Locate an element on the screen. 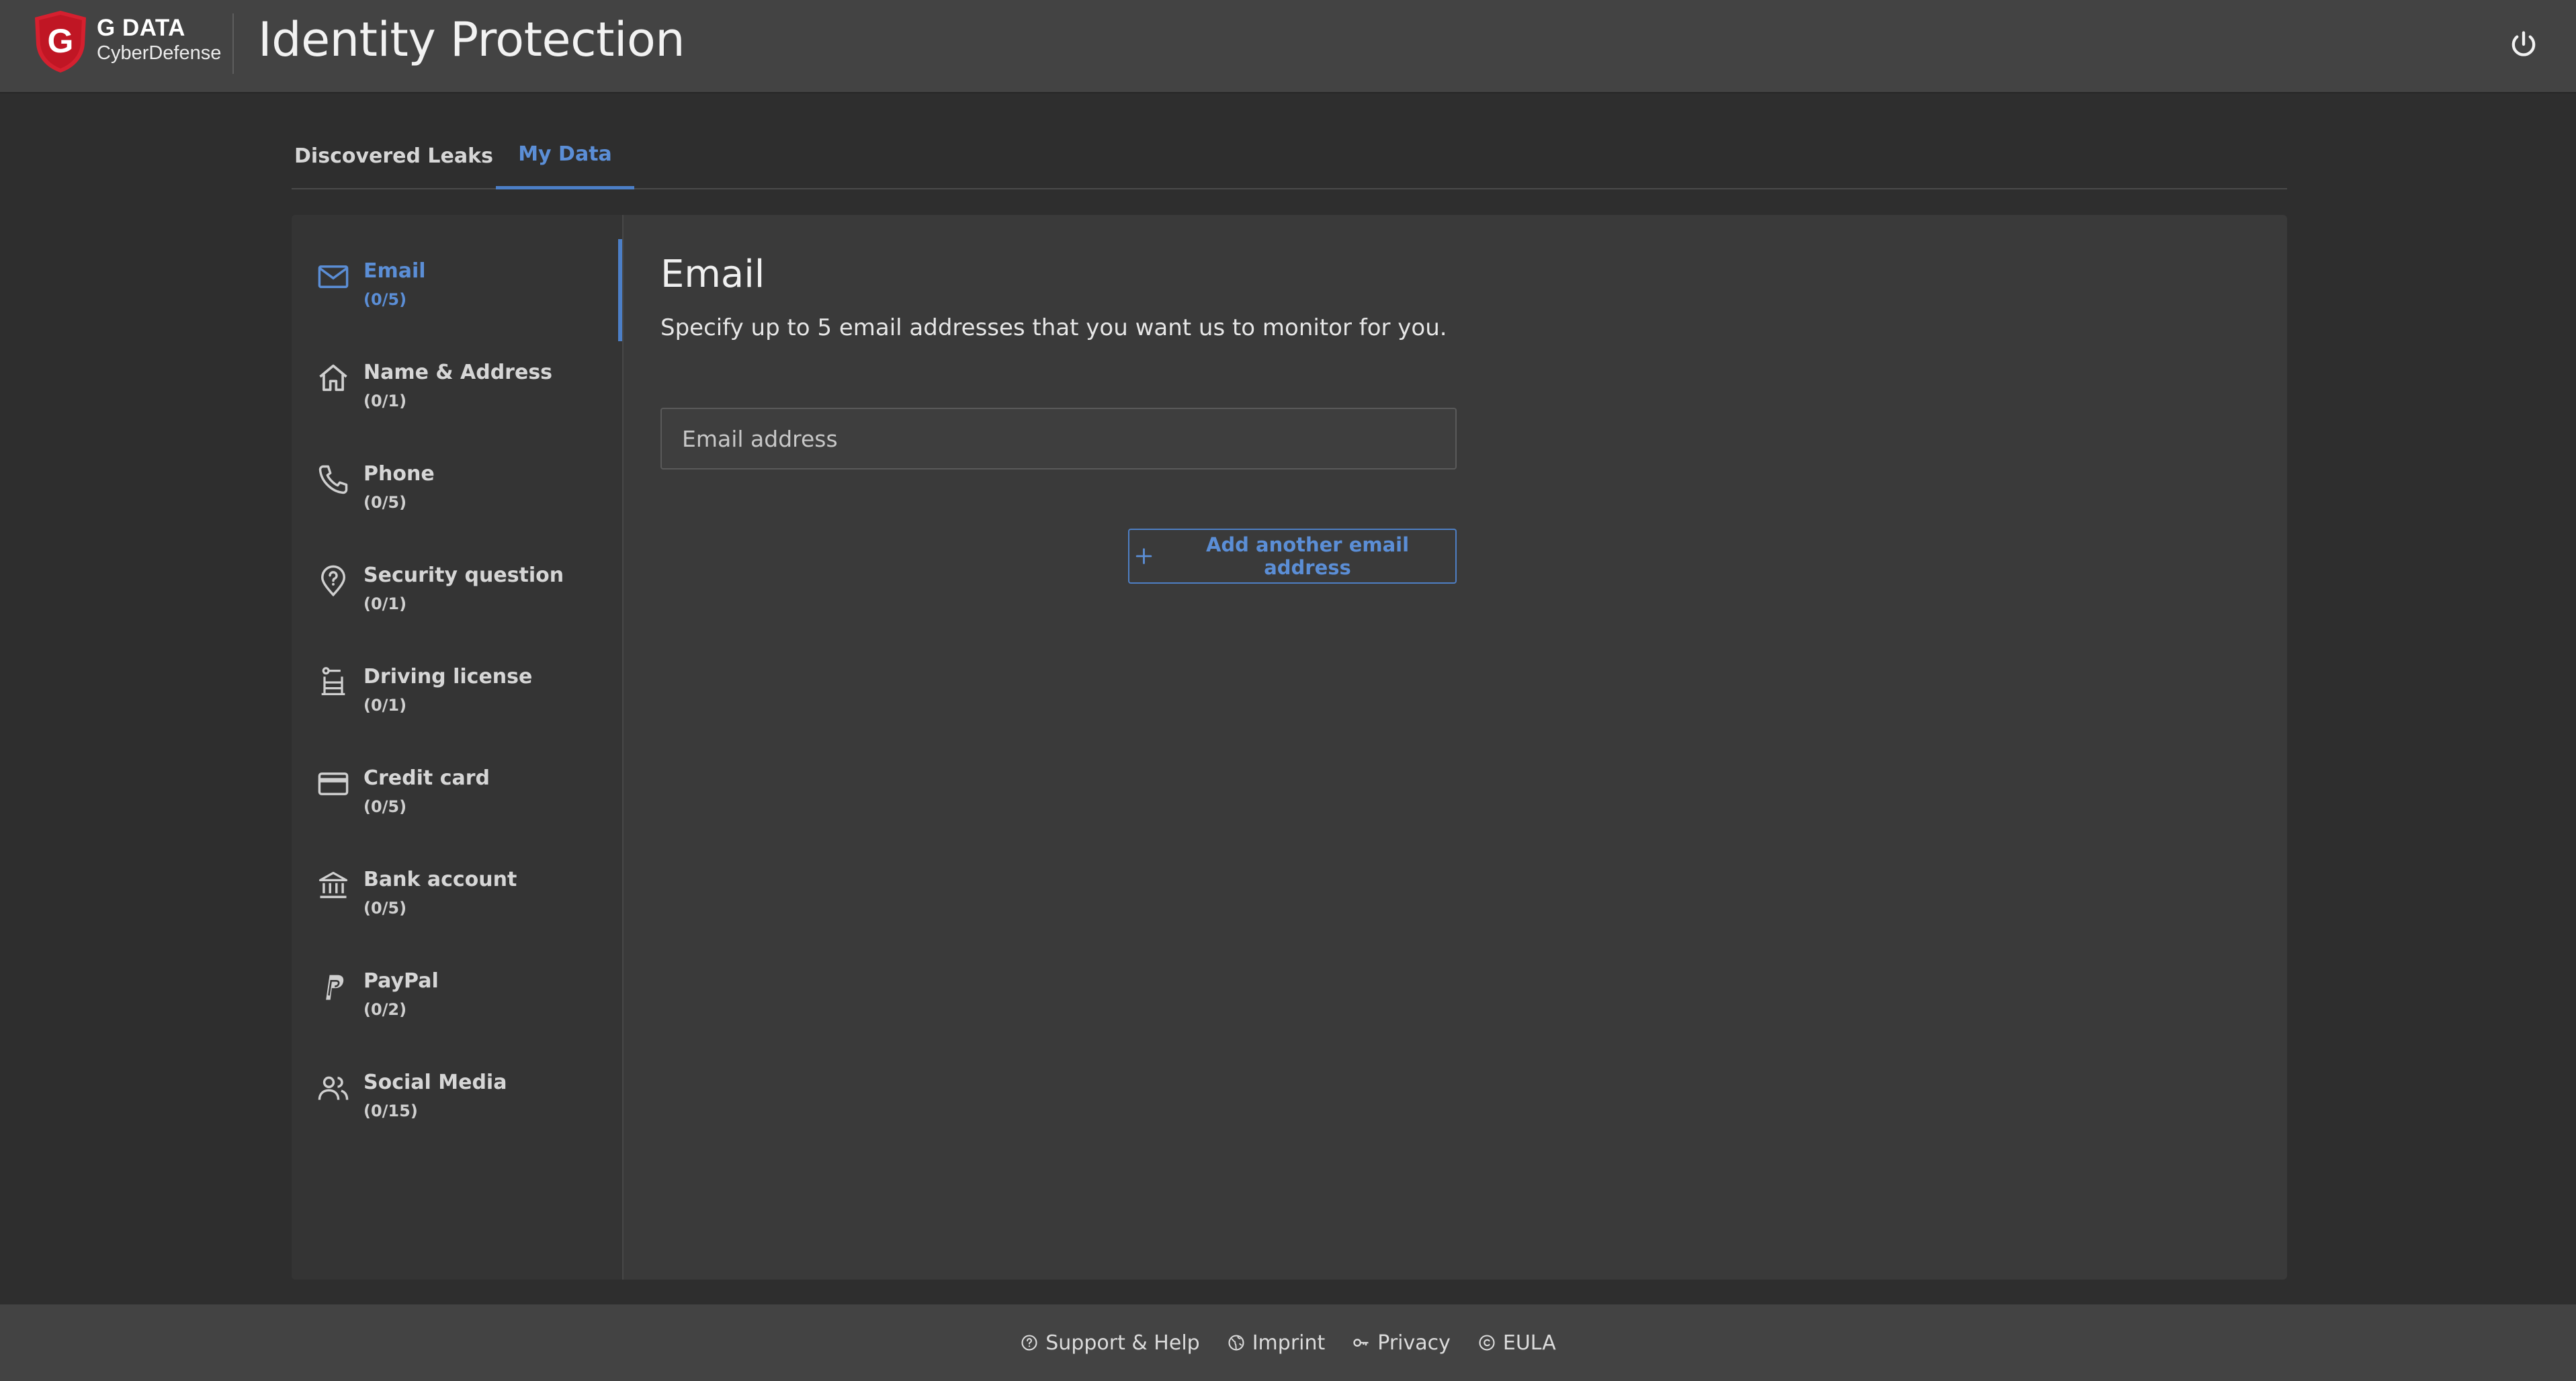 The image size is (2576, 1381). mail-icon is located at coordinates (333, 276).